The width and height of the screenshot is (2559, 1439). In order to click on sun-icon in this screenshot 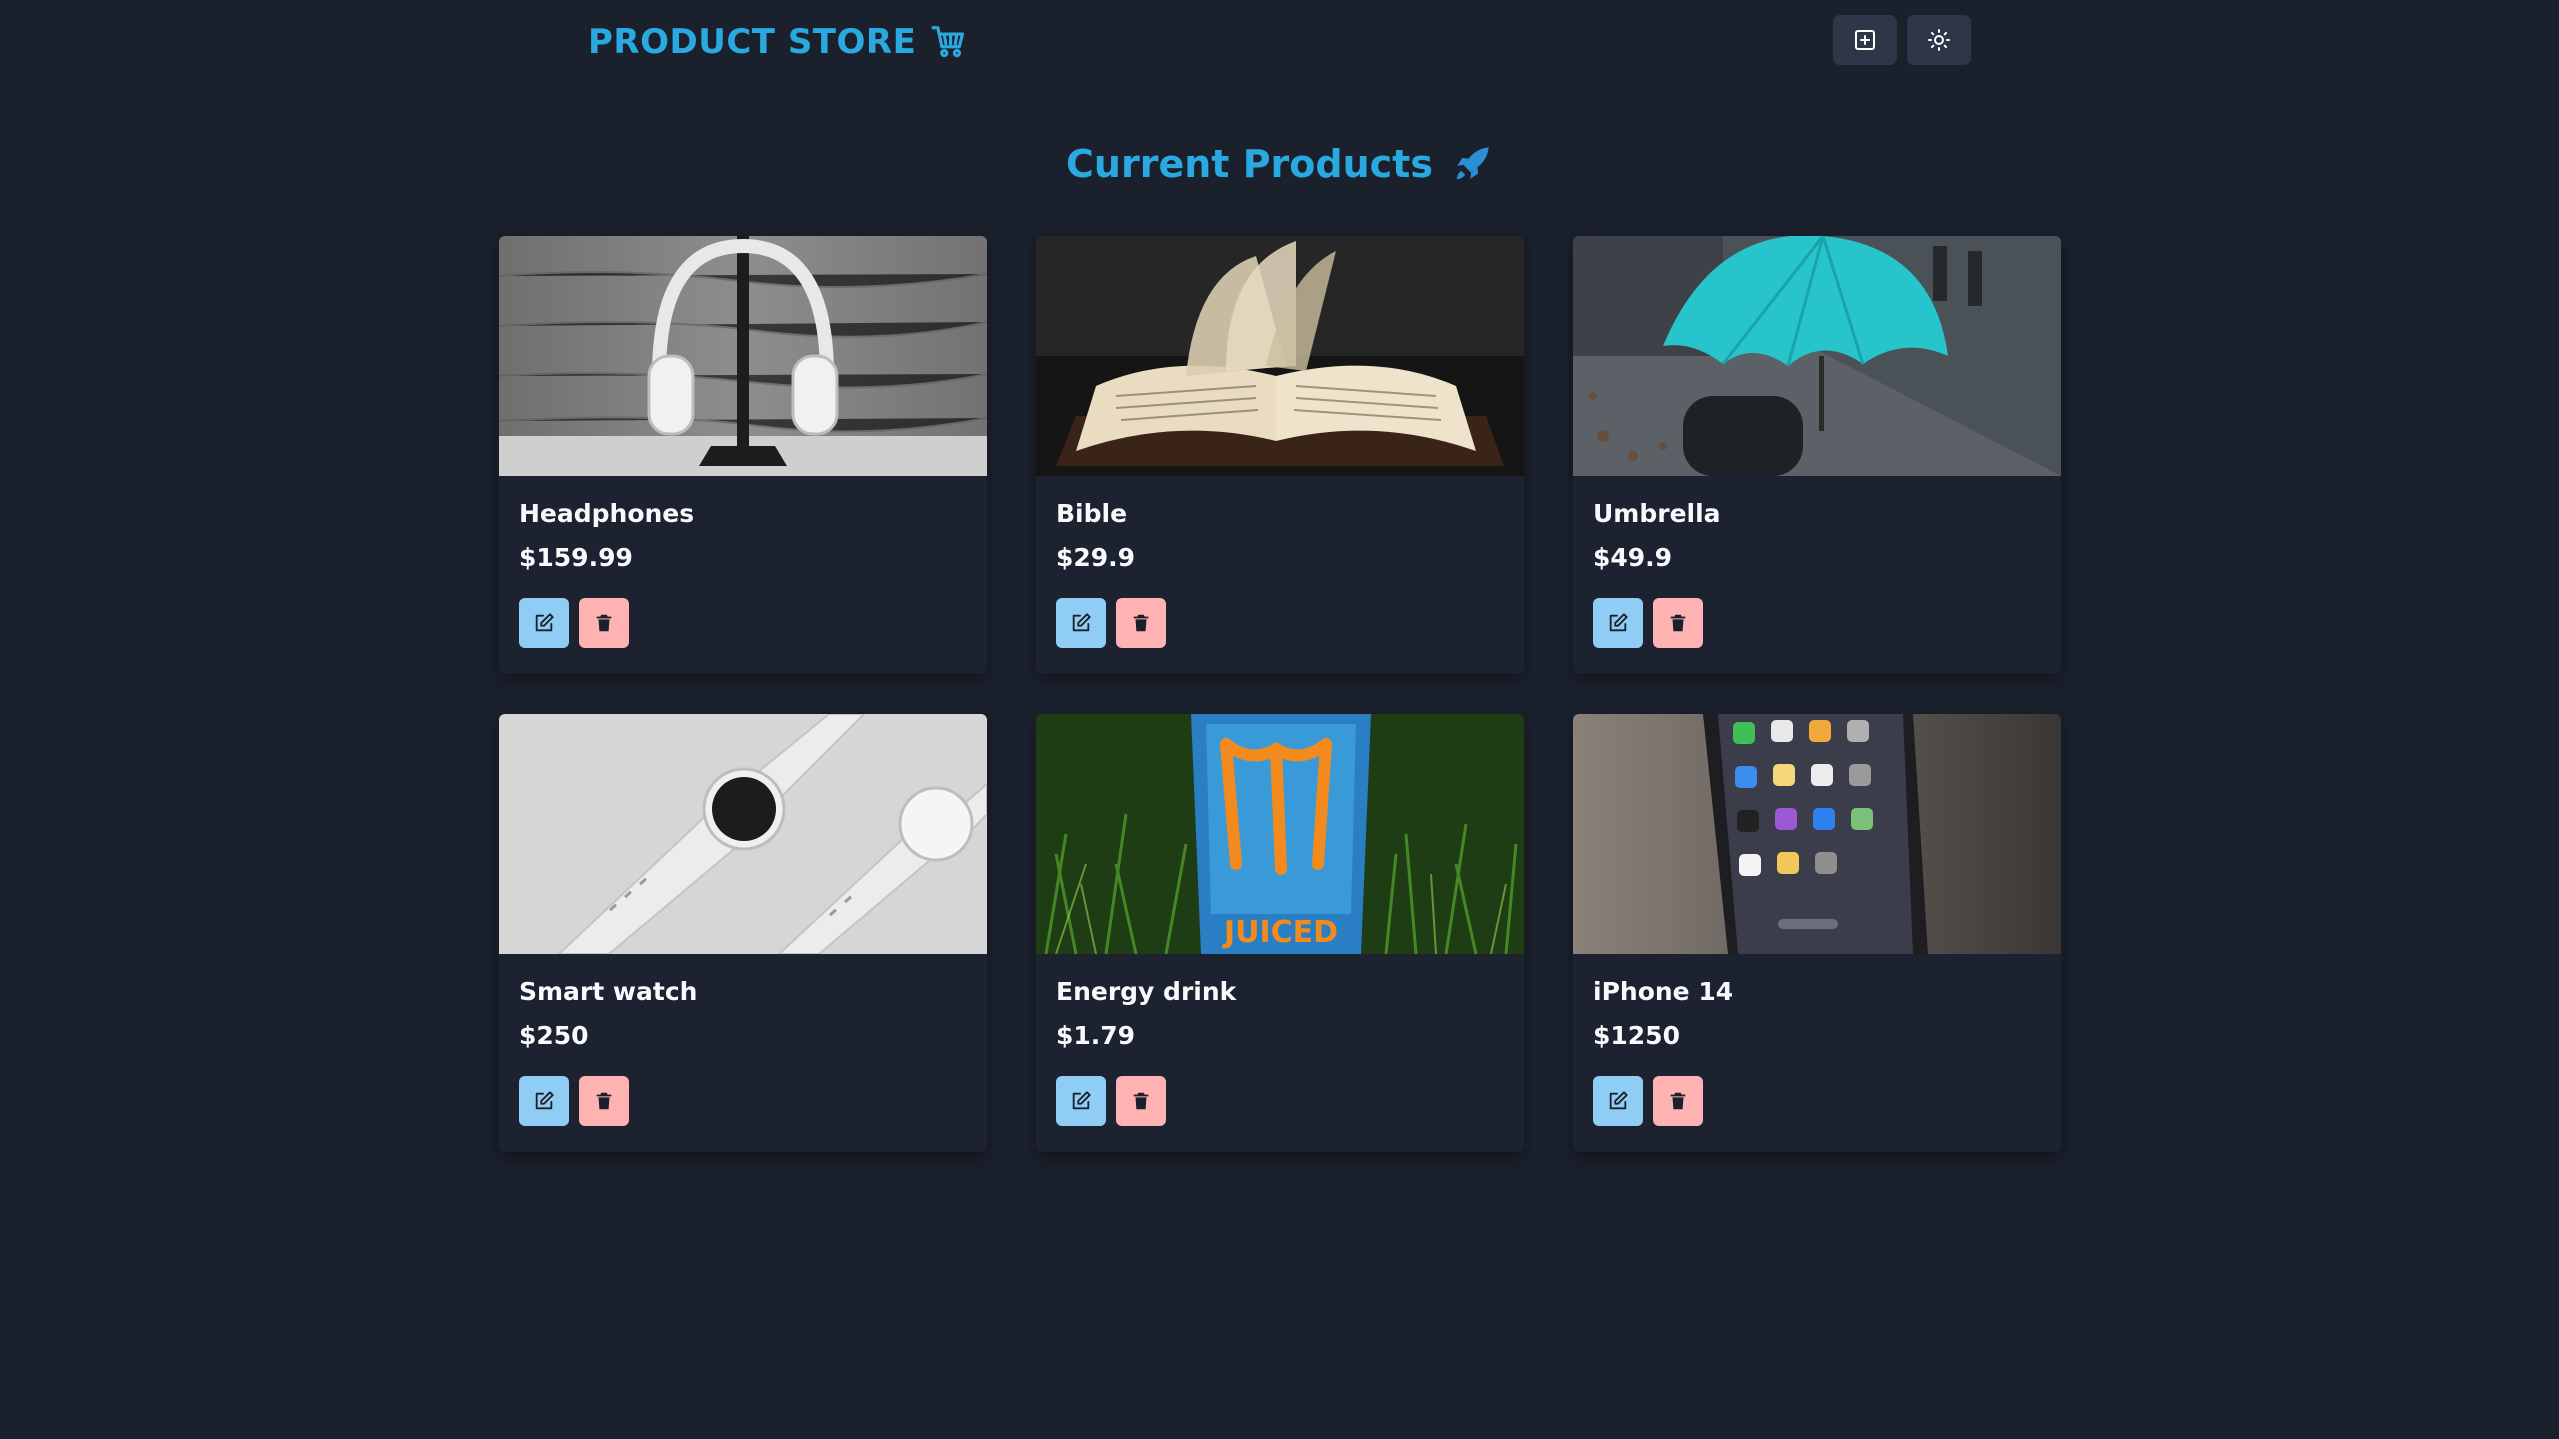, I will do `click(1939, 40)`.